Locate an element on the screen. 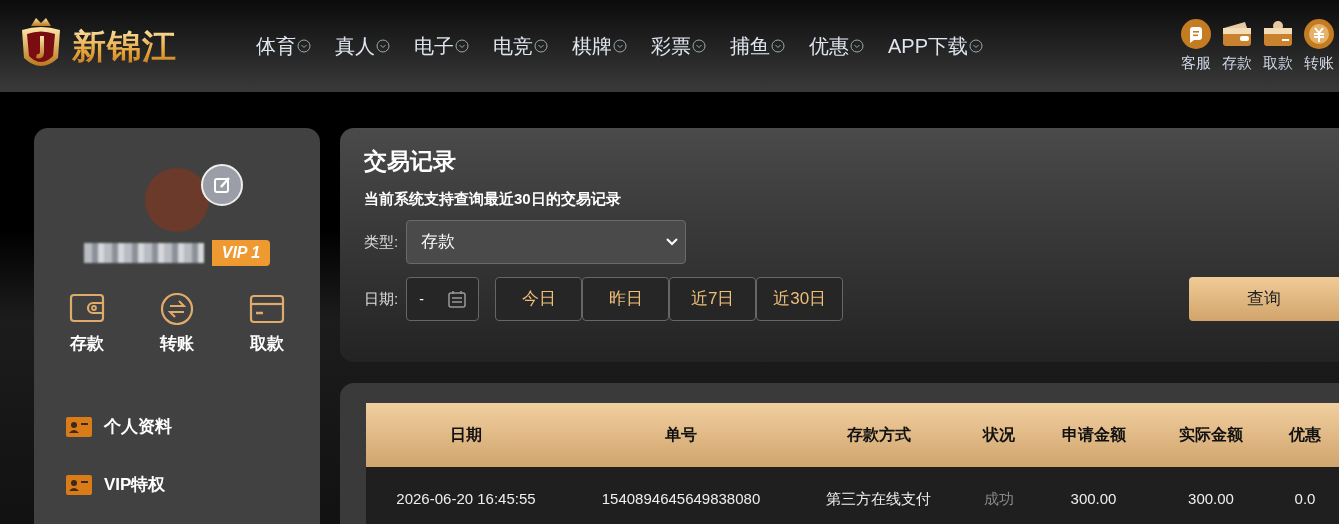 This screenshot has width=1339, height=524. quick-action: 转账 is located at coordinates (177, 325).